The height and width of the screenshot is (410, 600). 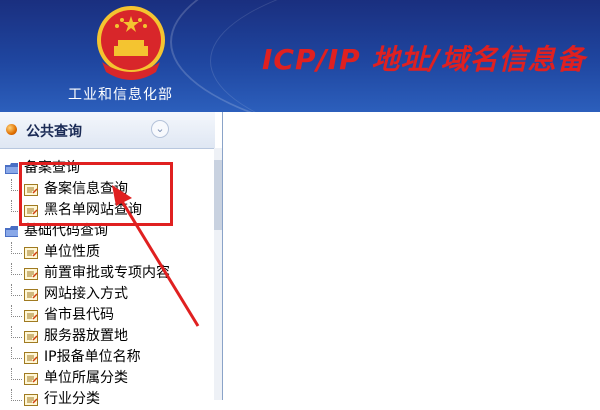 I want to click on tree-item-label: 单位所属分类, so click(x=86, y=378).